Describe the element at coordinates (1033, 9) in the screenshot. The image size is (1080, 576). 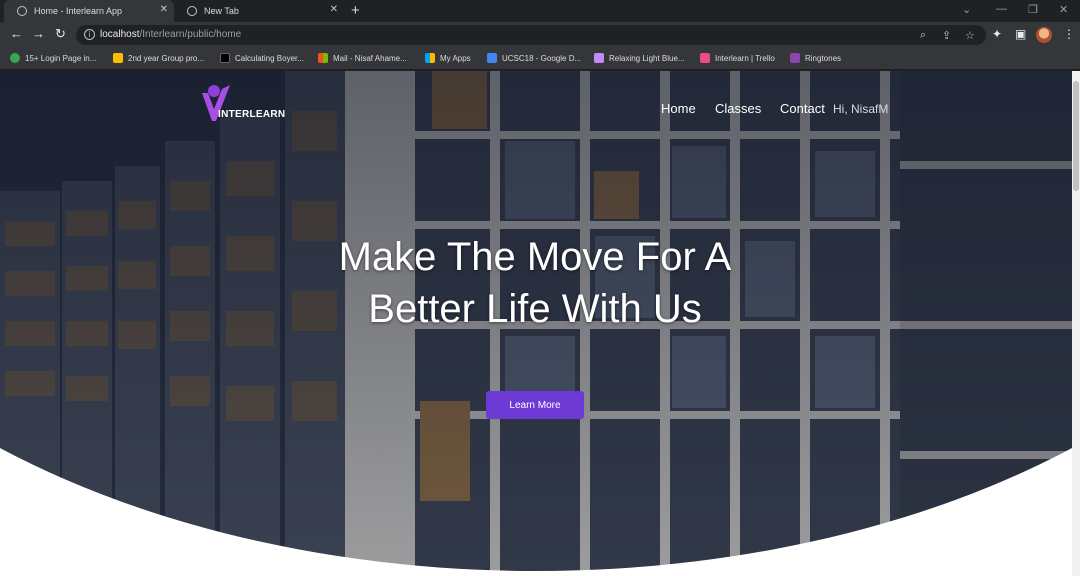
I see `maximize-icon: ❐` at that location.